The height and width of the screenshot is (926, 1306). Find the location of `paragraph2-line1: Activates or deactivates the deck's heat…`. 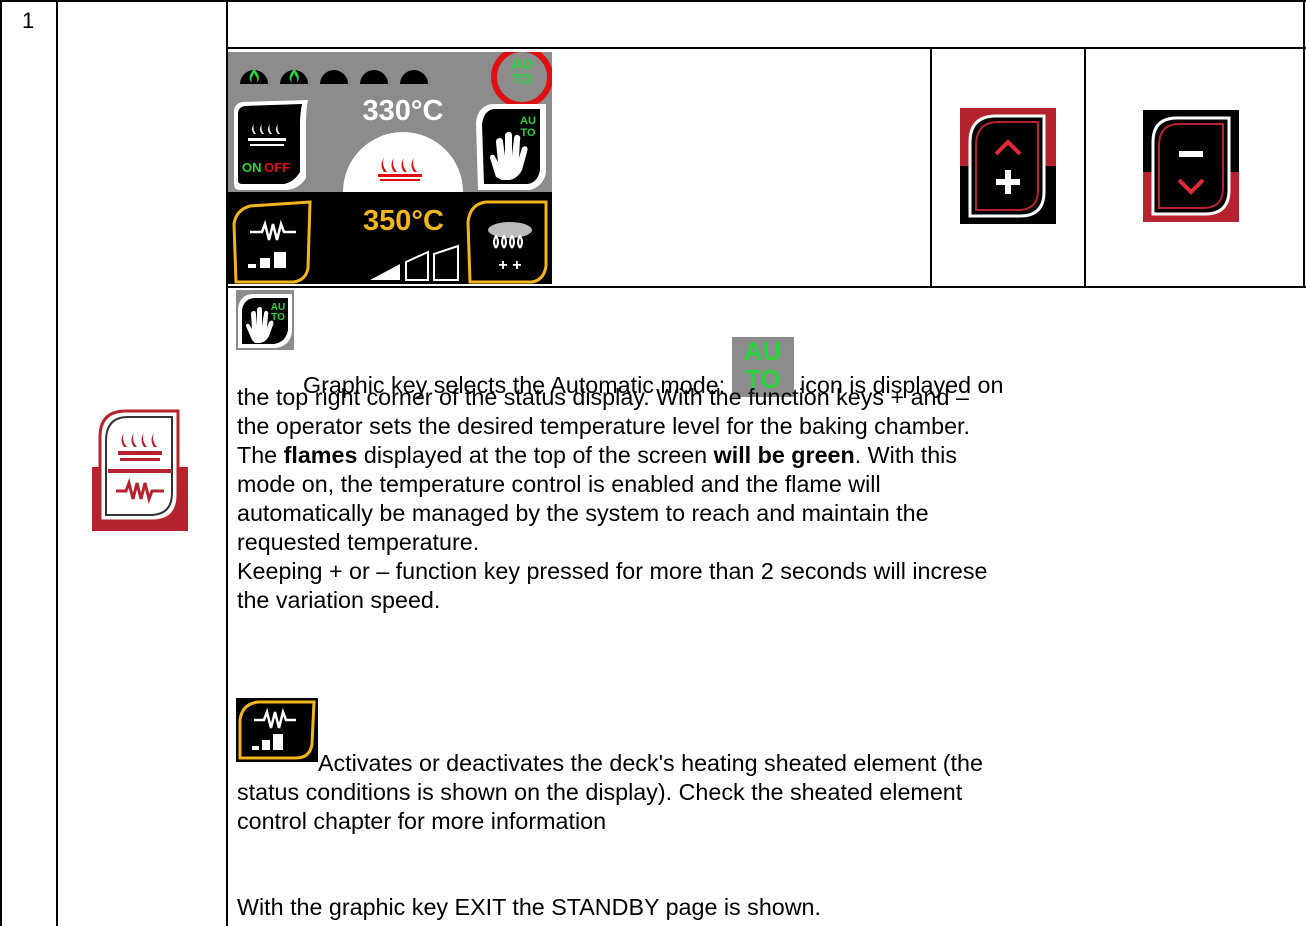

paragraph2-line1: Activates or deactivates the deck's heat… is located at coordinates (650, 763).